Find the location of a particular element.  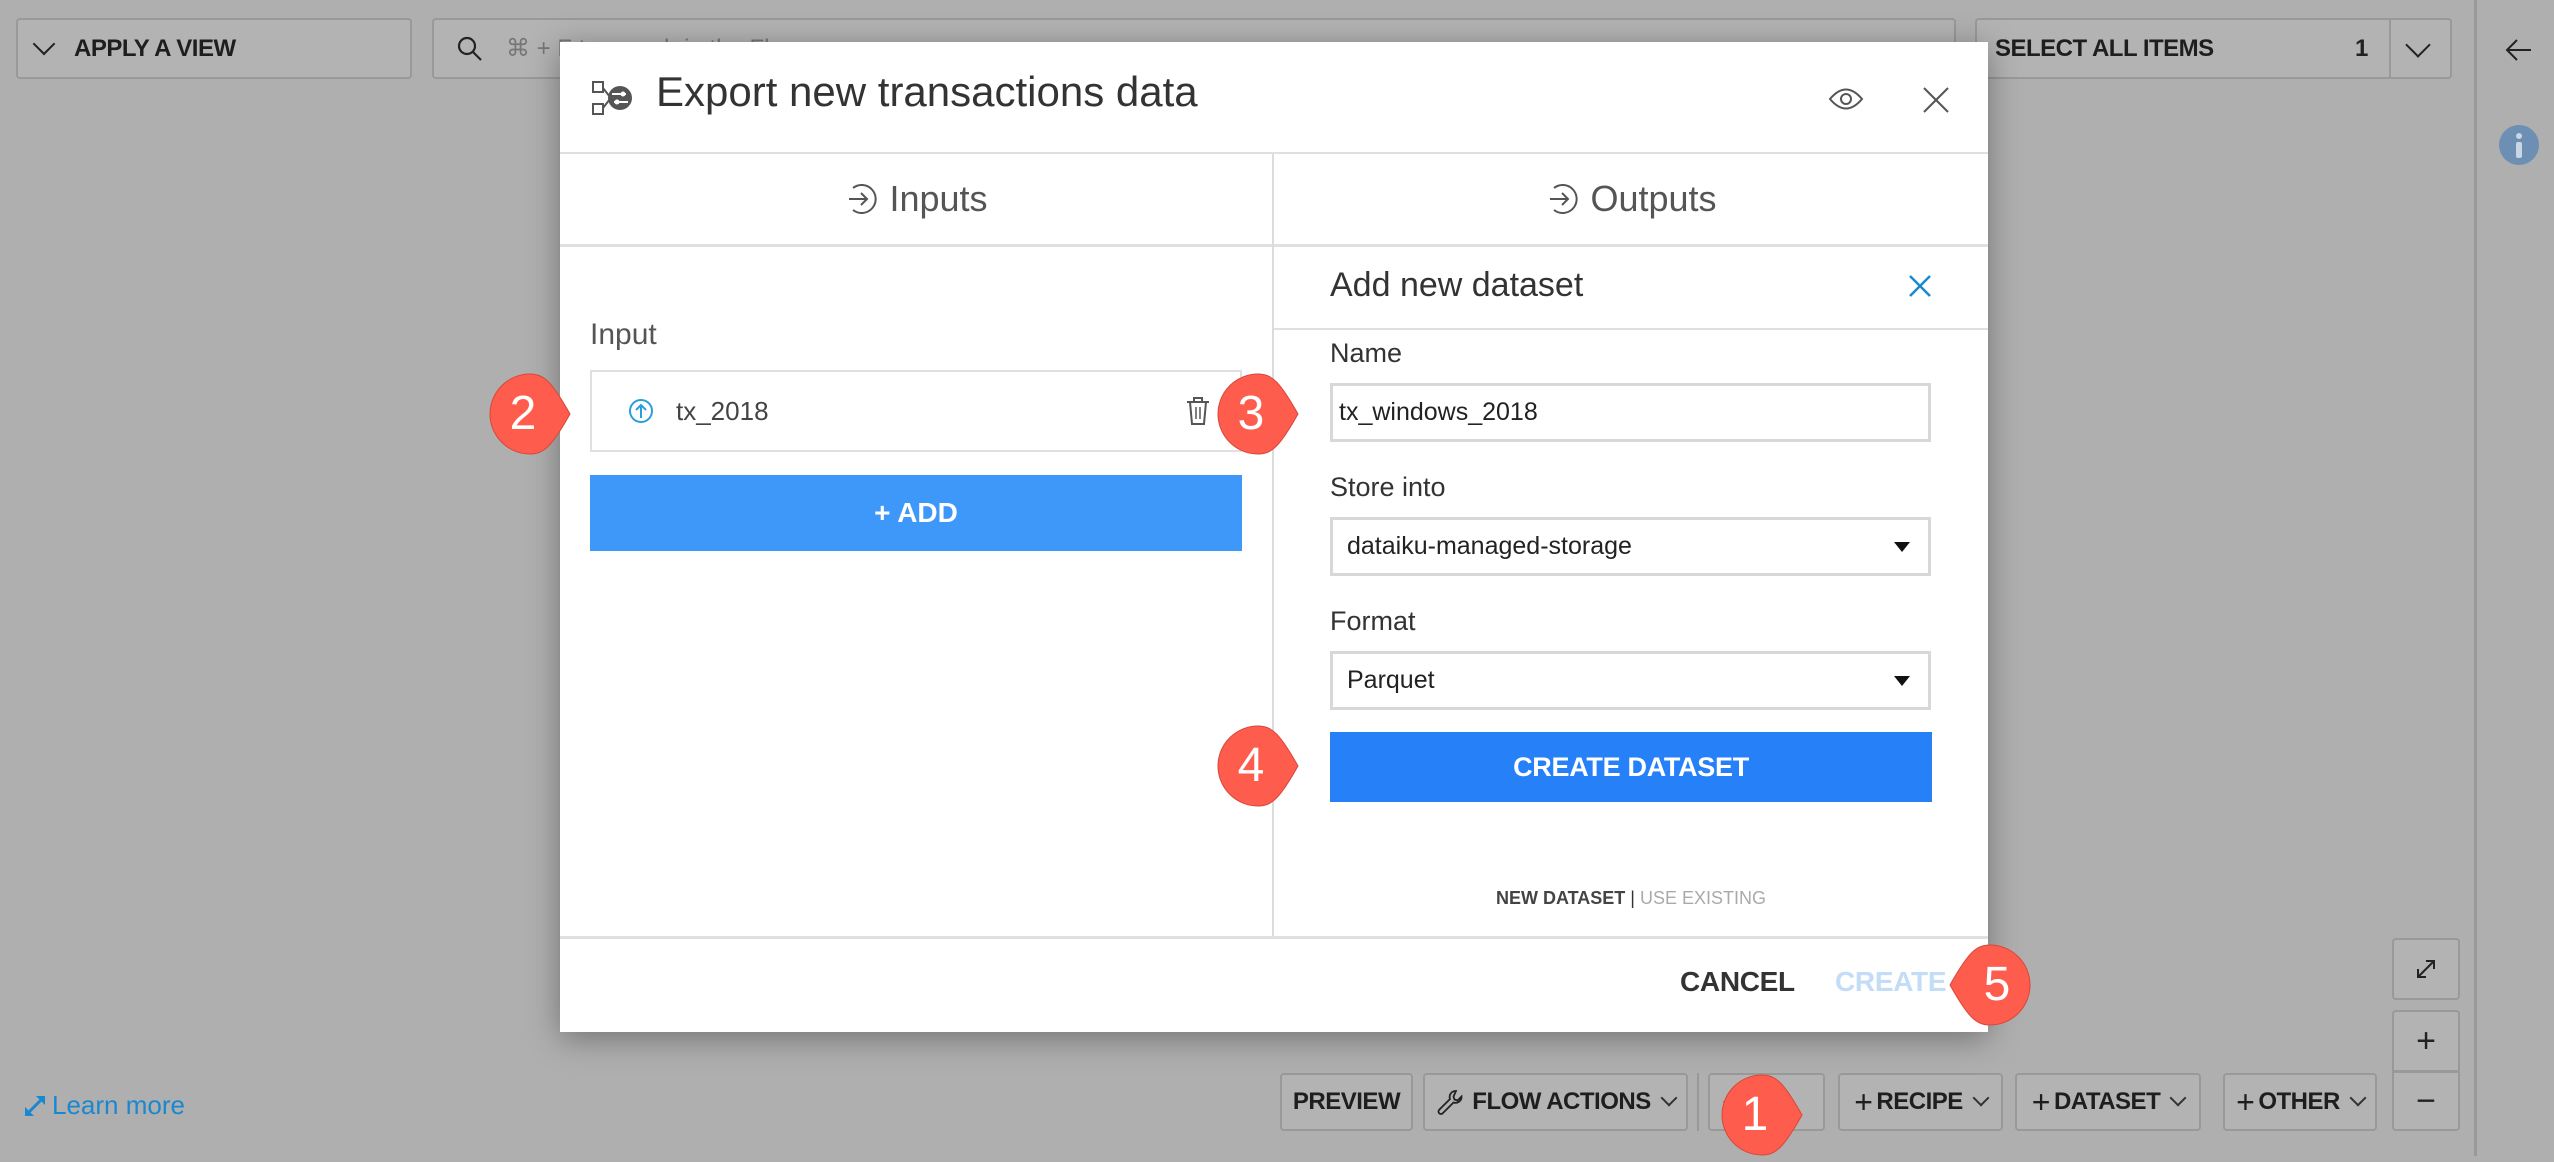

apply-view-label: APPLY A VIEW is located at coordinates (155, 48).